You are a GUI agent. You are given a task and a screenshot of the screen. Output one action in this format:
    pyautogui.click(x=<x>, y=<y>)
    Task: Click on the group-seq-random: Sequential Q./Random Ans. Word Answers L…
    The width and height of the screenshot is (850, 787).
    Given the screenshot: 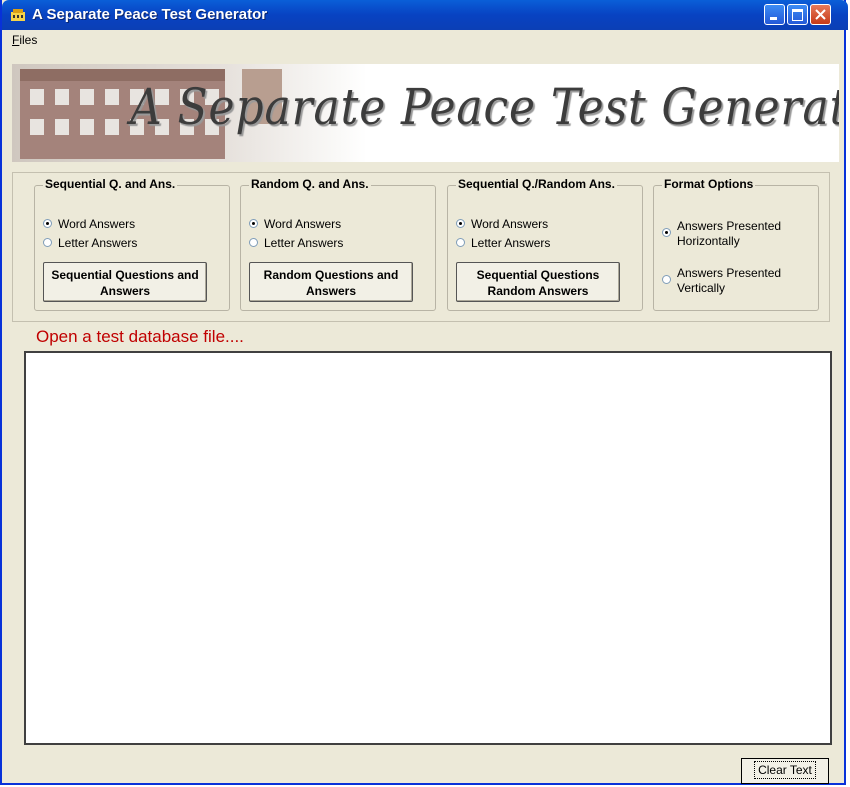 What is the action you would take?
    pyautogui.click(x=545, y=244)
    